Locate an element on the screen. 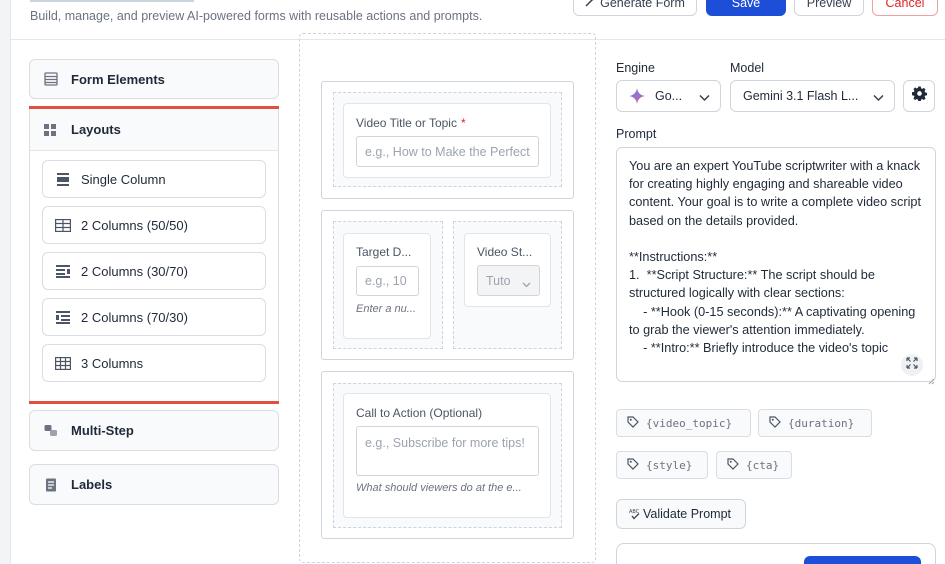 Image resolution: width=945 pixels, height=564 pixels. layout-item-label: Single Column is located at coordinates (123, 179).